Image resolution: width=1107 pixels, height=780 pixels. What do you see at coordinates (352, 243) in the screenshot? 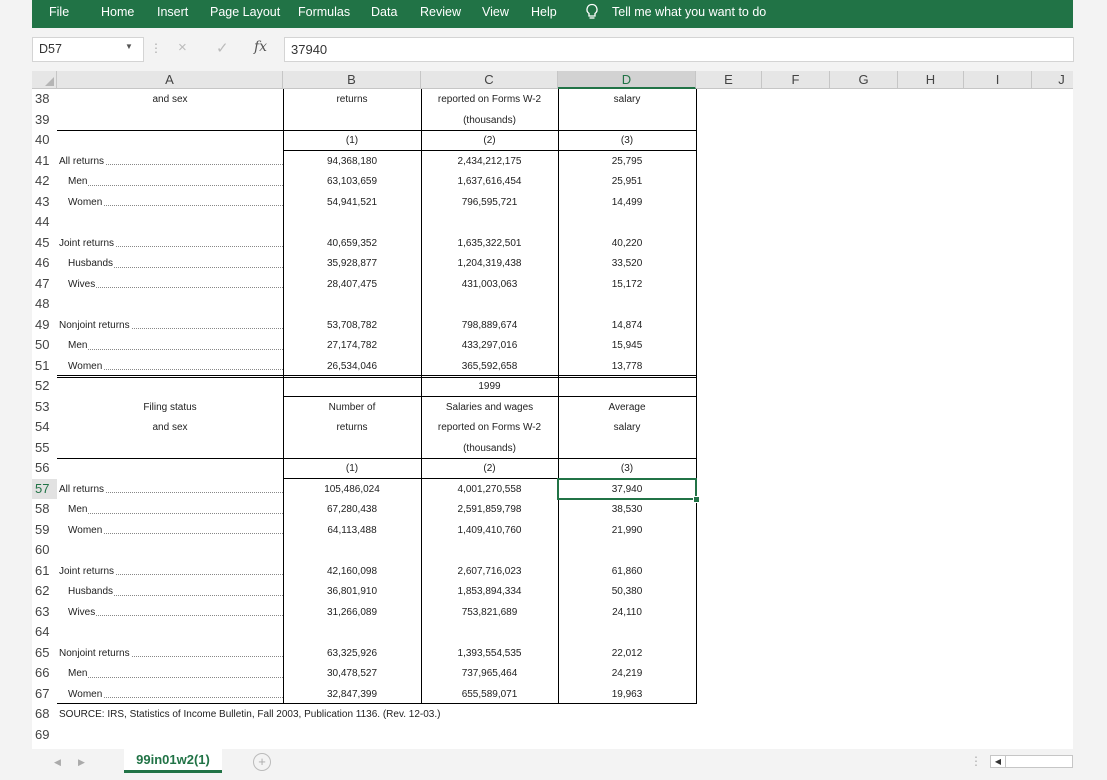
I see `cell-b45: 40,659,352` at bounding box center [352, 243].